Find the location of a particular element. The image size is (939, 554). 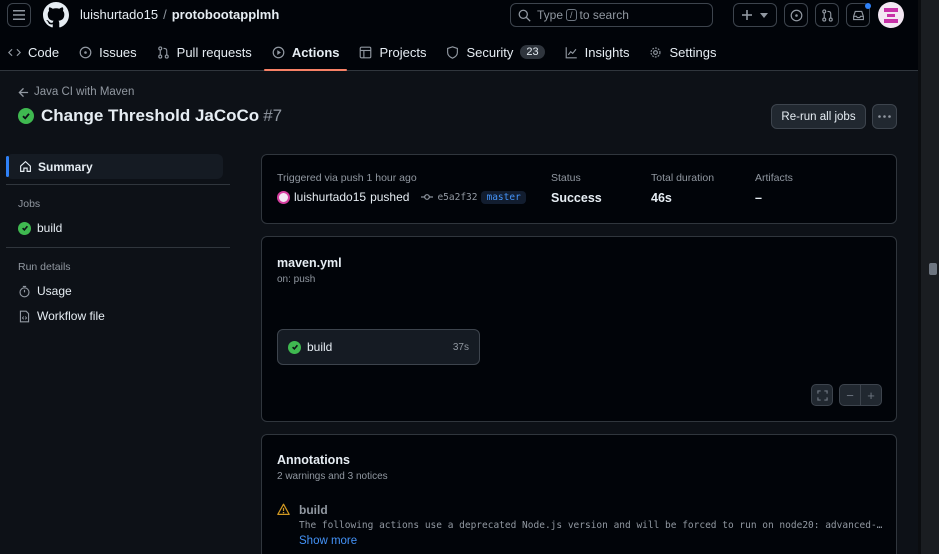

tab-issues: Issues is located at coordinates (108, 52).